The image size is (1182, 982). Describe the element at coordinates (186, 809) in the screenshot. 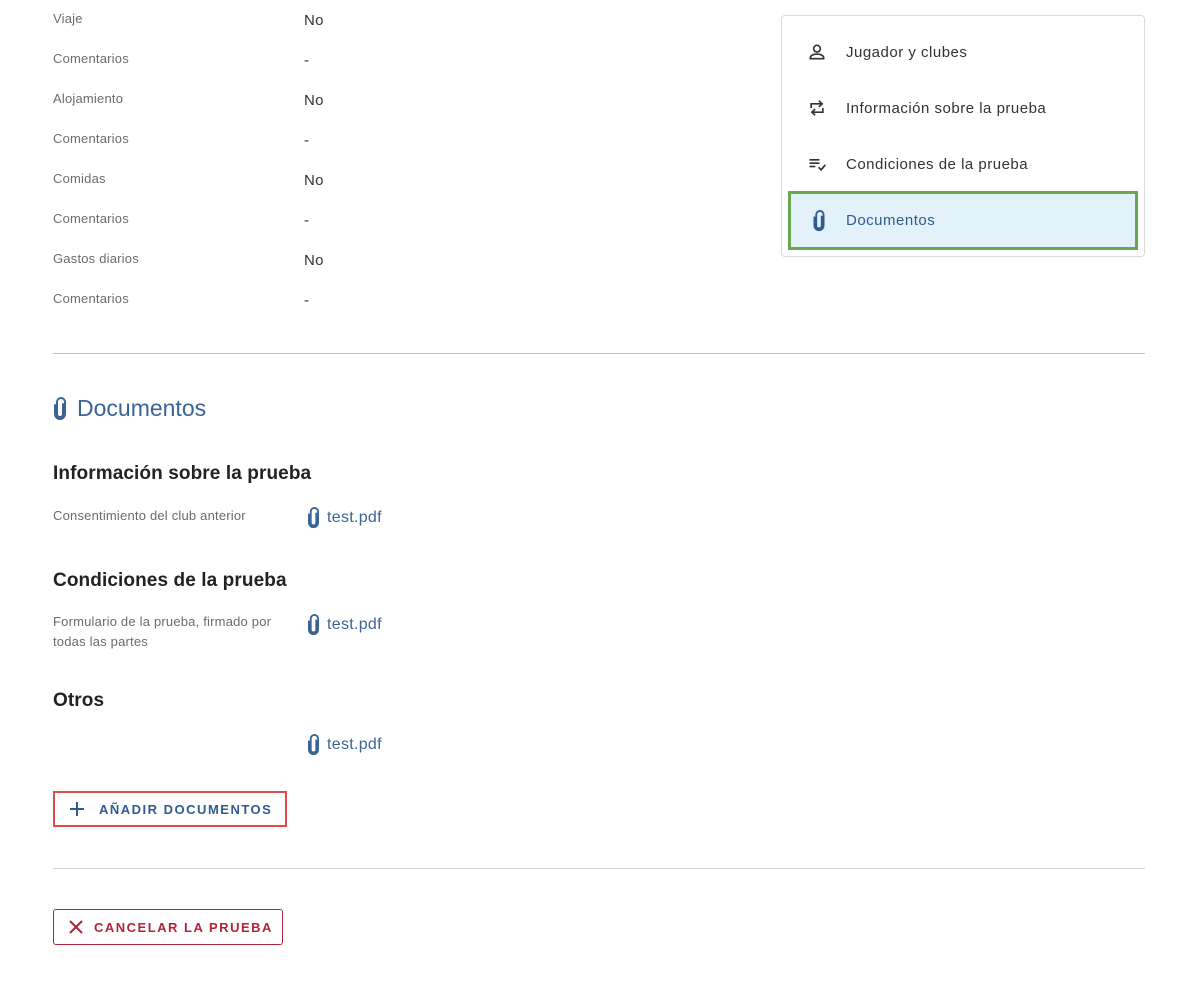

I see `add-documents-label: AÑADIR DOCUMENTOS` at that location.